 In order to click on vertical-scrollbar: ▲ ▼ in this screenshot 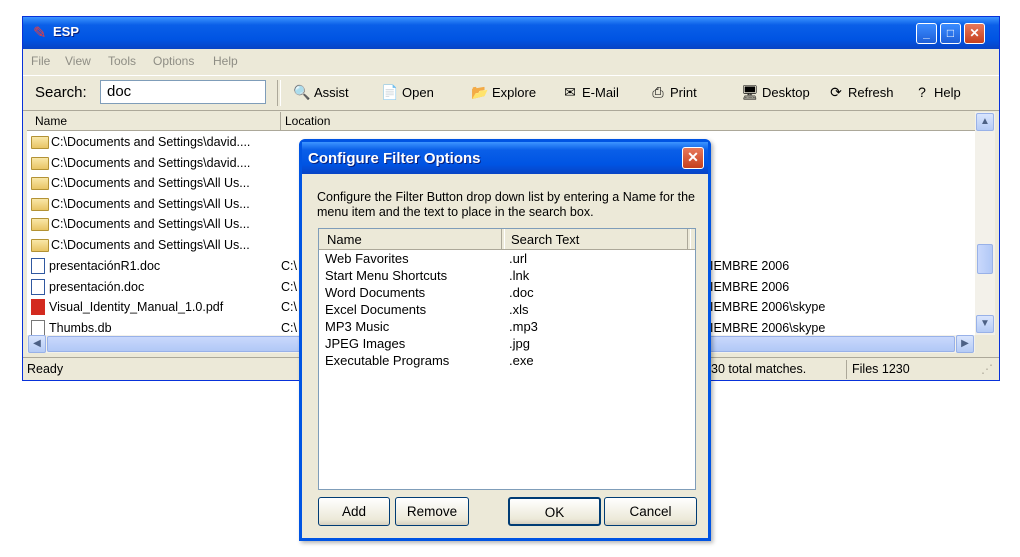, I will do `click(985, 223)`.